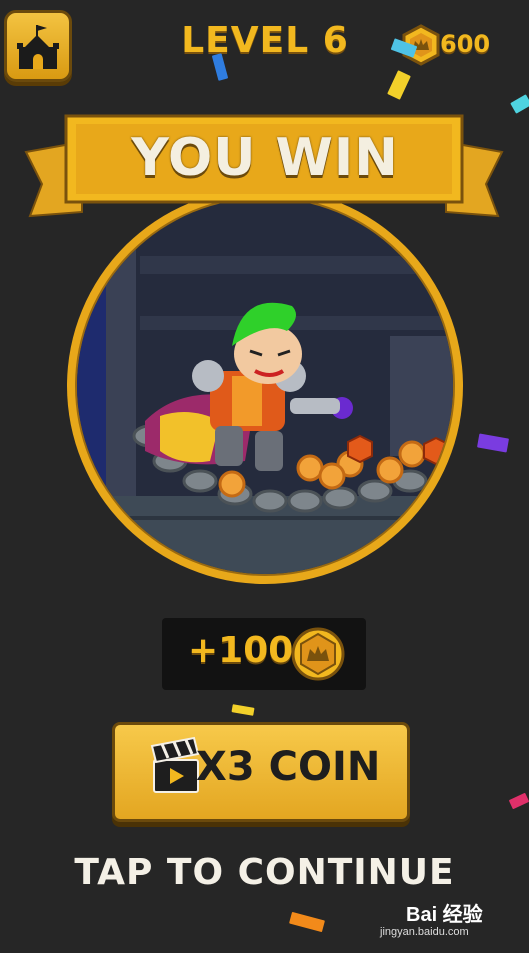 The width and height of the screenshot is (529, 953). I want to click on watermark-url: jingyan.baidu.com, so click(424, 932).